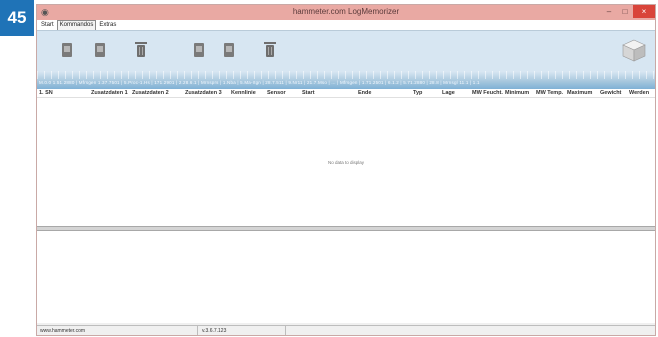  What do you see at coordinates (517, 93) in the screenshot?
I see `column-header: Minimum` at bounding box center [517, 93].